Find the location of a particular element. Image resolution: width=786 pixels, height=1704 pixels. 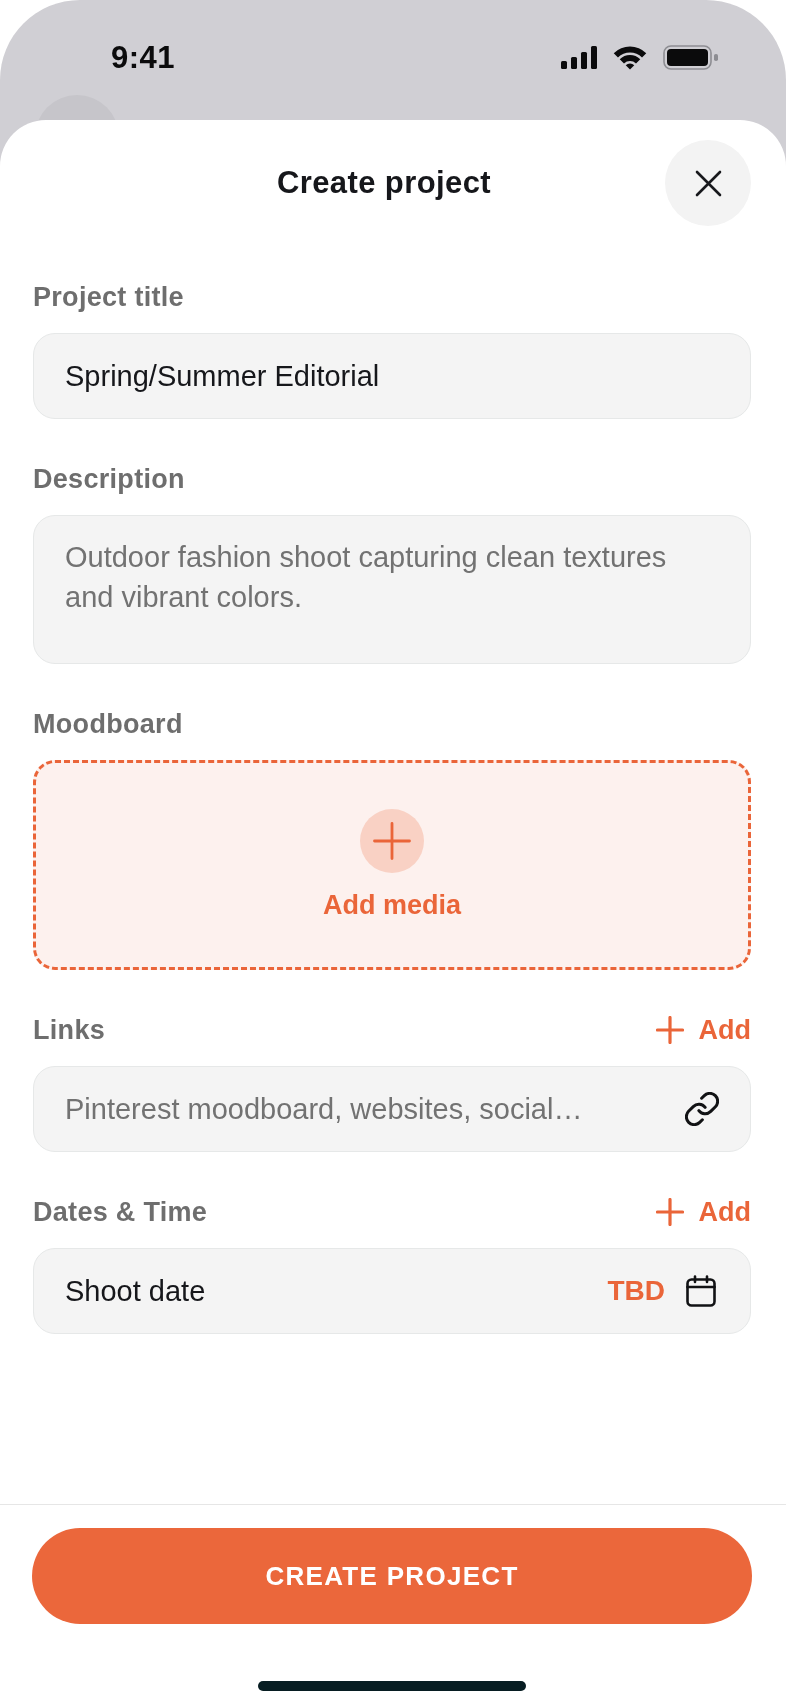

title-input: Spring/Summer Editorial is located at coordinates (392, 376).